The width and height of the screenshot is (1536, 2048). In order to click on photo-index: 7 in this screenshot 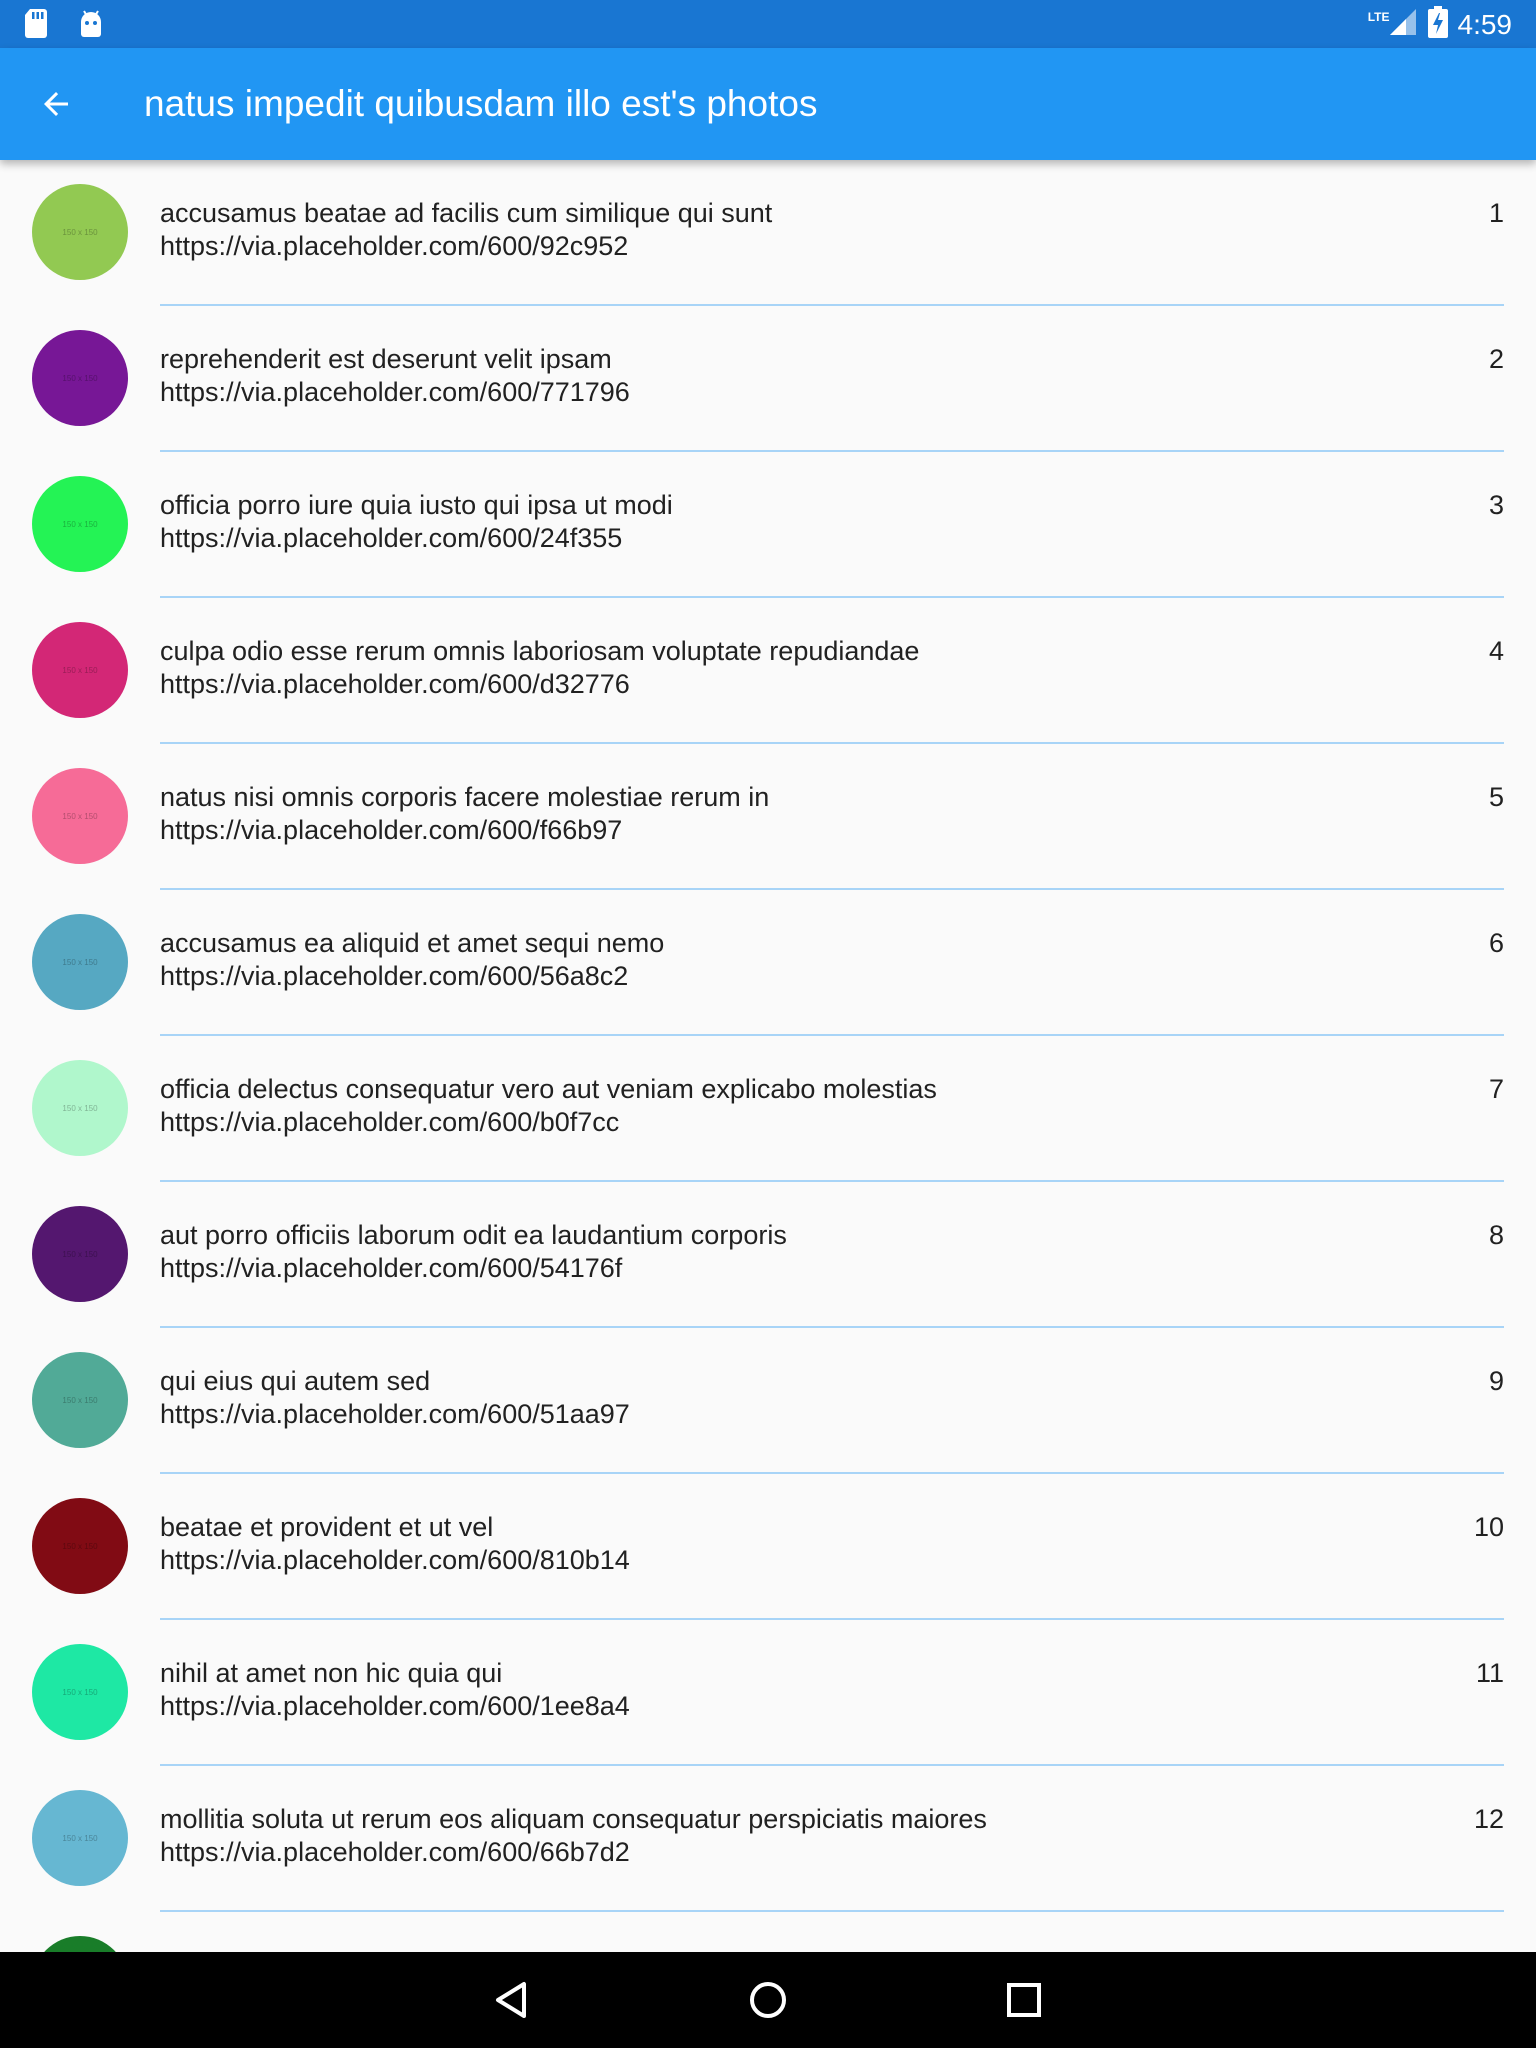, I will do `click(1496, 1089)`.